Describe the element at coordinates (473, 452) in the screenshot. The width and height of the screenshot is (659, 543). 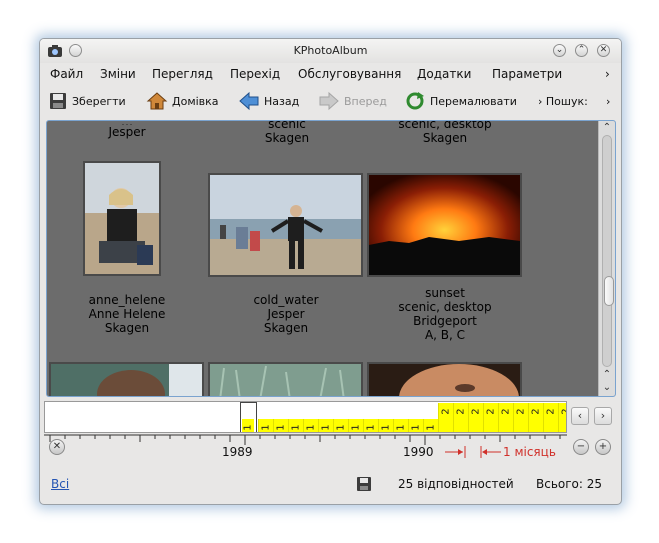
I see `unit-range-arrows-icon` at that location.